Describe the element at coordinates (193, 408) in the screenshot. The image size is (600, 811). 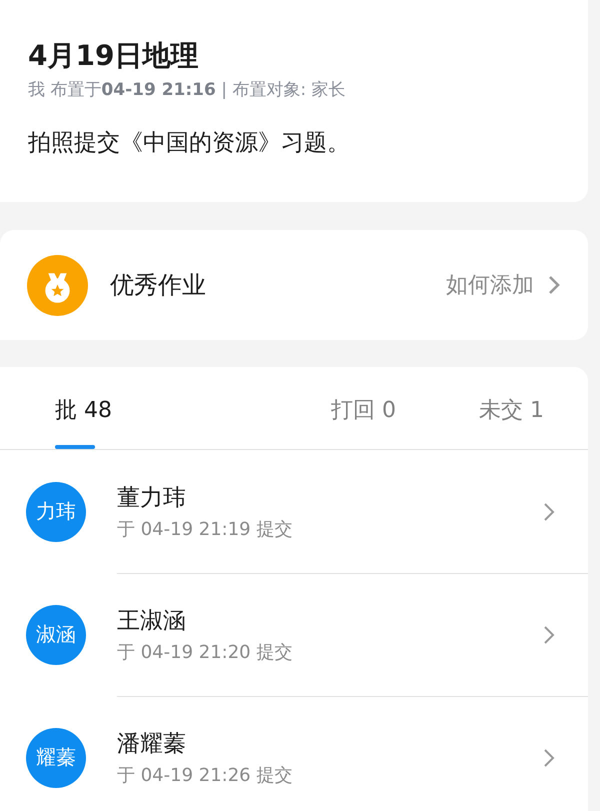
I see `tab: 批 48` at that location.